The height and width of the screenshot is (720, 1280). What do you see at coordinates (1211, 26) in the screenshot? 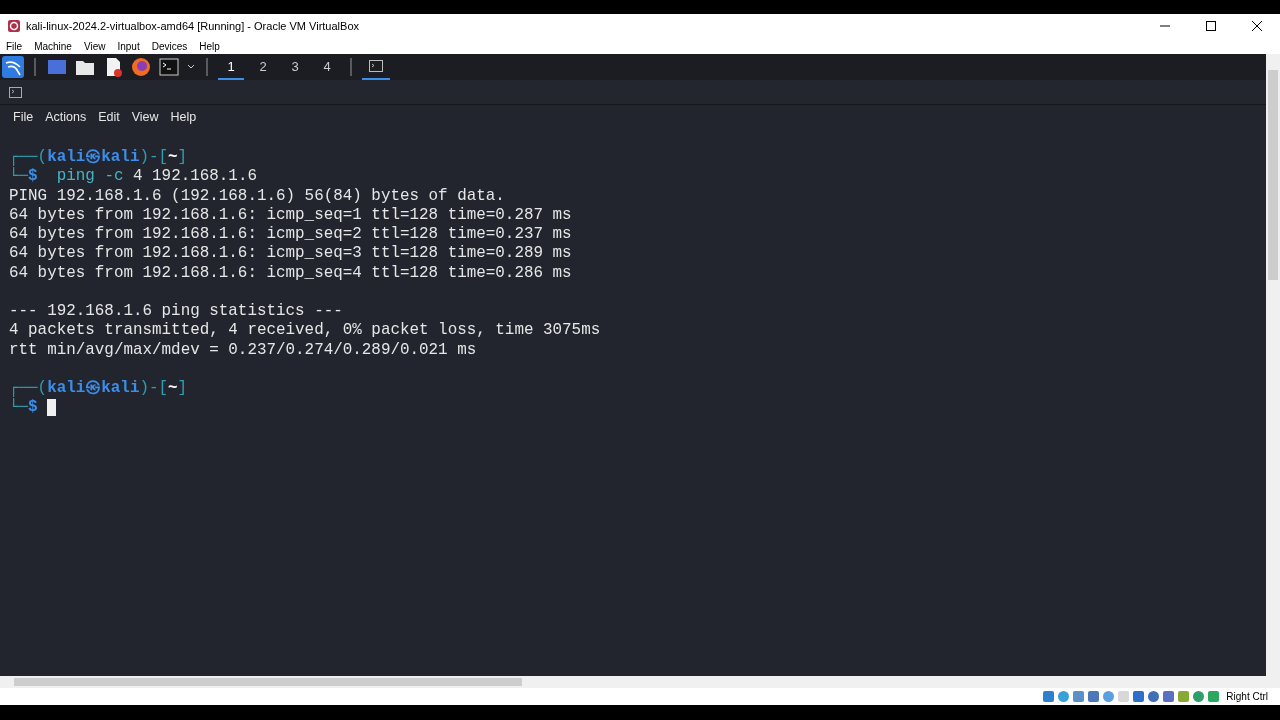
I see `maximize-icon` at bounding box center [1211, 26].